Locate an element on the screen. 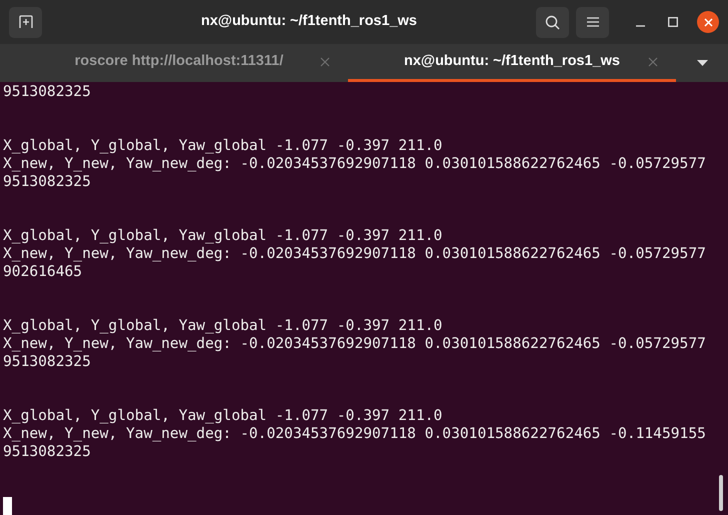 The height and width of the screenshot is (515, 728). dropdown-icon is located at coordinates (702, 63).